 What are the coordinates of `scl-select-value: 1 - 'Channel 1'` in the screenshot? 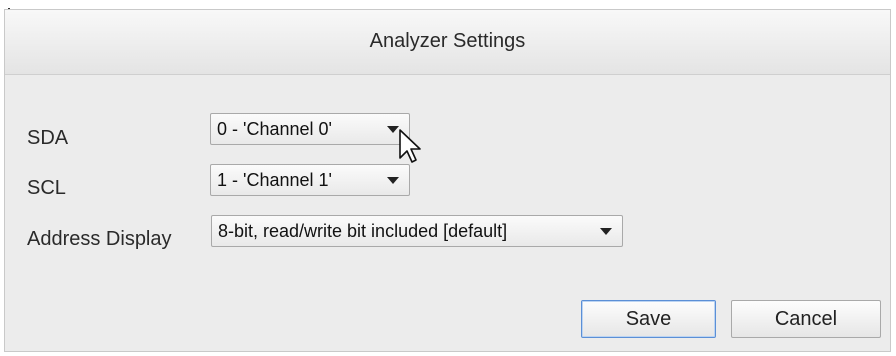 It's located at (274, 180).